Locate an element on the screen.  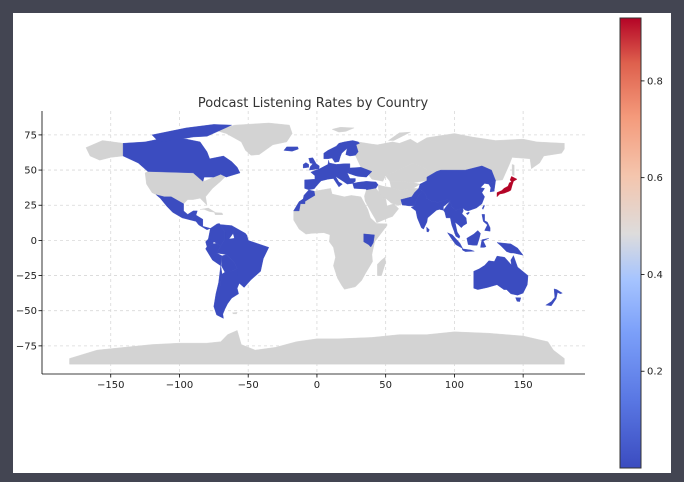
x-tick-label: 150 is located at coordinates (523, 385).